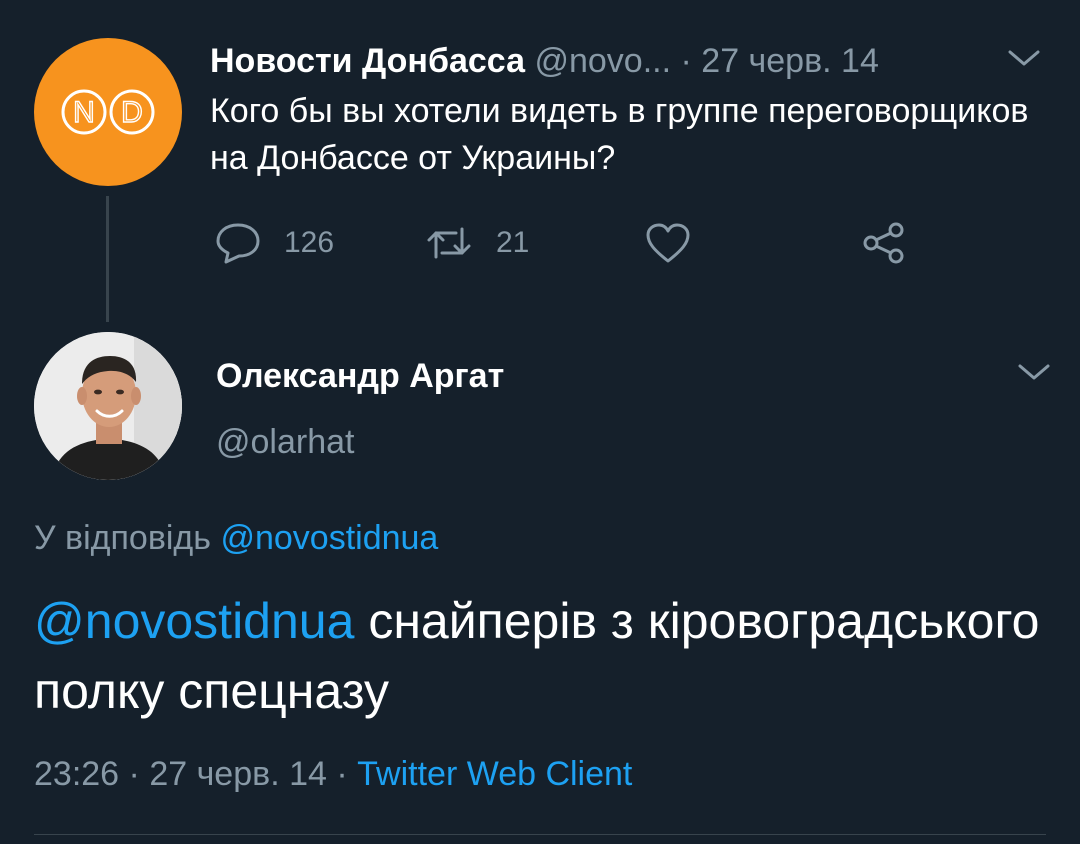  What do you see at coordinates (285, 442) in the screenshot?
I see `reply-author-handle: @olarhat` at bounding box center [285, 442].